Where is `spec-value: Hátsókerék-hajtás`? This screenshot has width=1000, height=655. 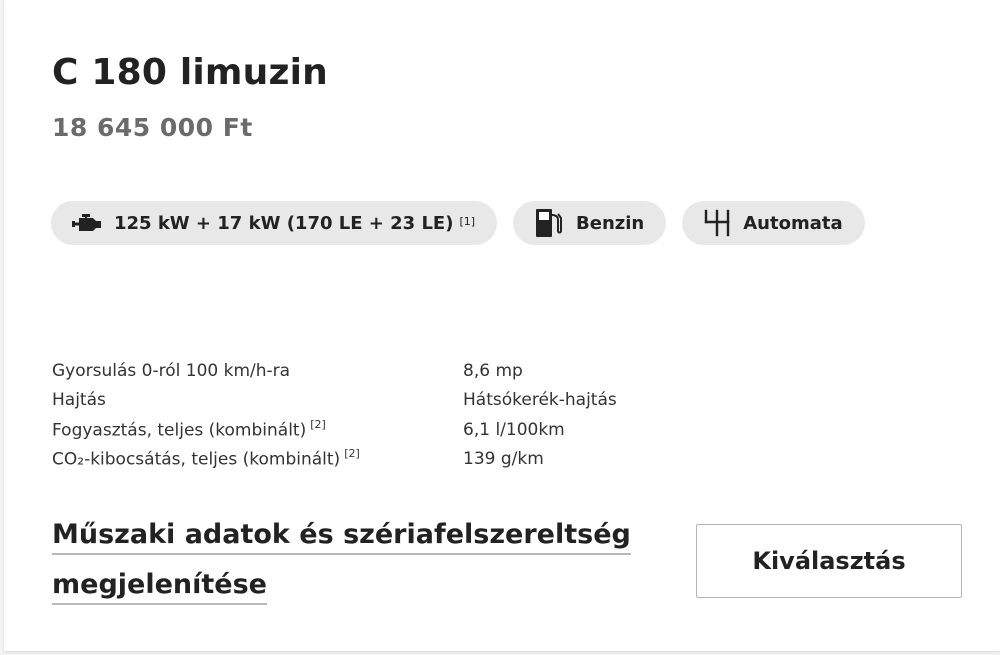
spec-value: Hátsókerék-hajtás is located at coordinates (540, 400).